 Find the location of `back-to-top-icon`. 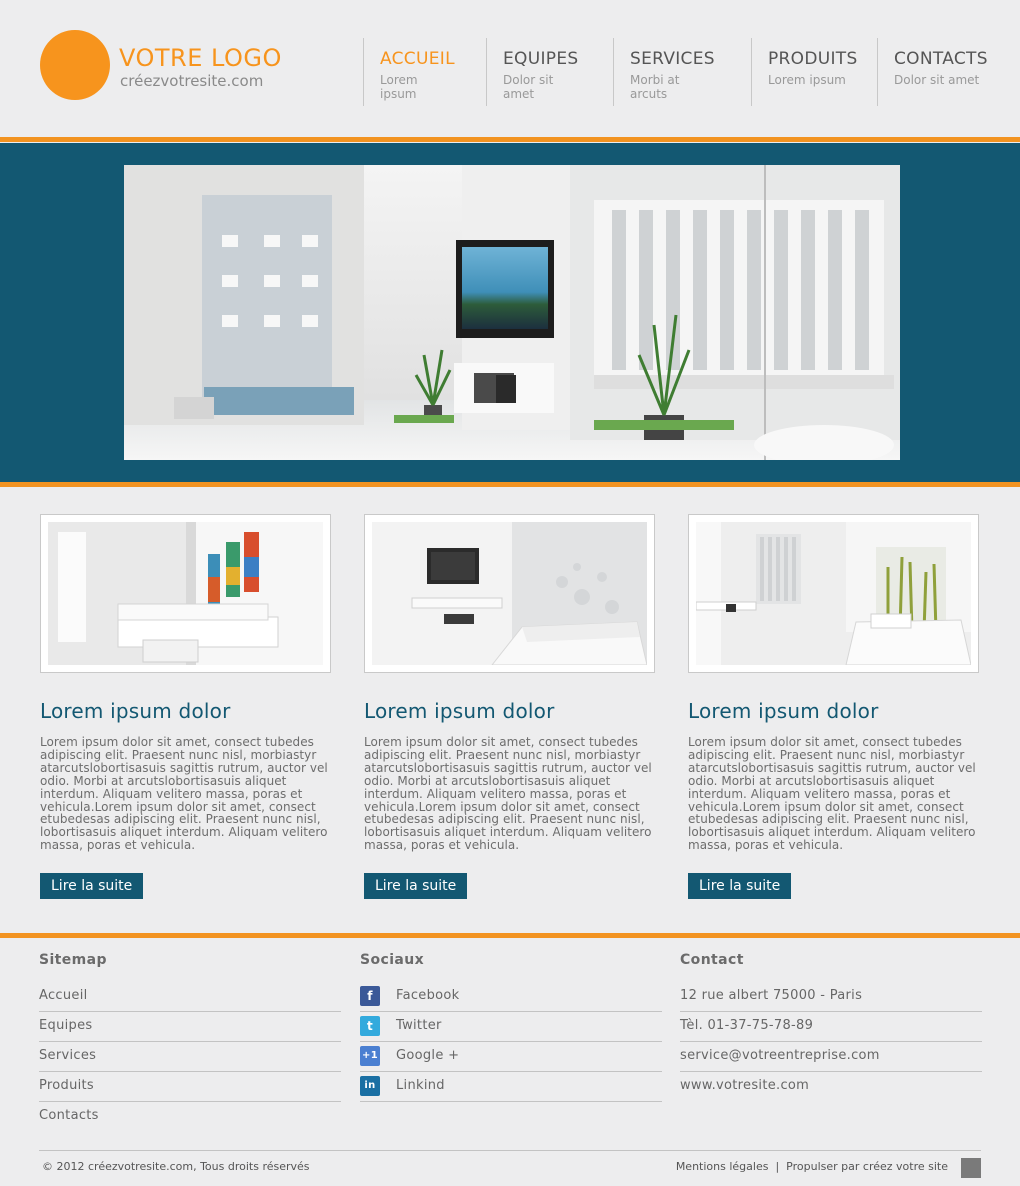

back-to-top-icon is located at coordinates (971, 1168).